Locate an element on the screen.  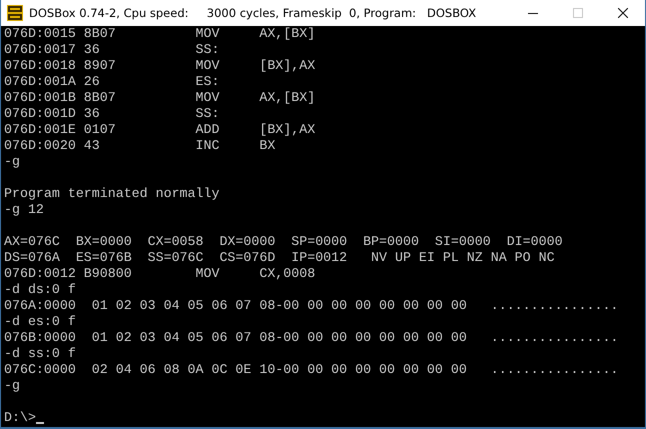
command-prompt: D:\> is located at coordinates (20, 418).